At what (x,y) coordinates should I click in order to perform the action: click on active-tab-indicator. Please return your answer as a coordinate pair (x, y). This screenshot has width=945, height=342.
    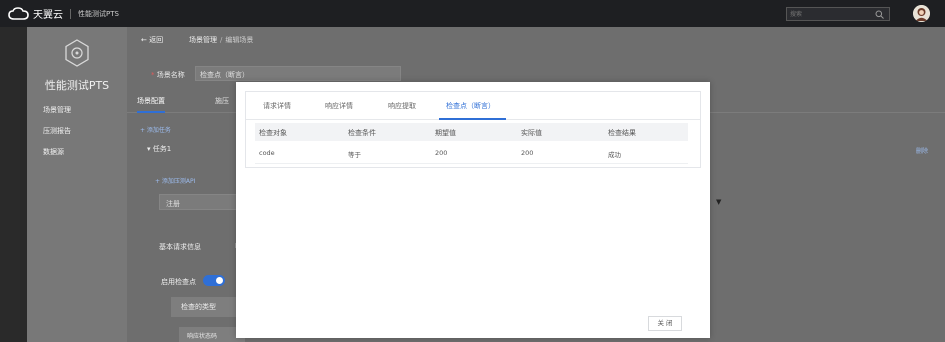
    Looking at the image, I should click on (472, 119).